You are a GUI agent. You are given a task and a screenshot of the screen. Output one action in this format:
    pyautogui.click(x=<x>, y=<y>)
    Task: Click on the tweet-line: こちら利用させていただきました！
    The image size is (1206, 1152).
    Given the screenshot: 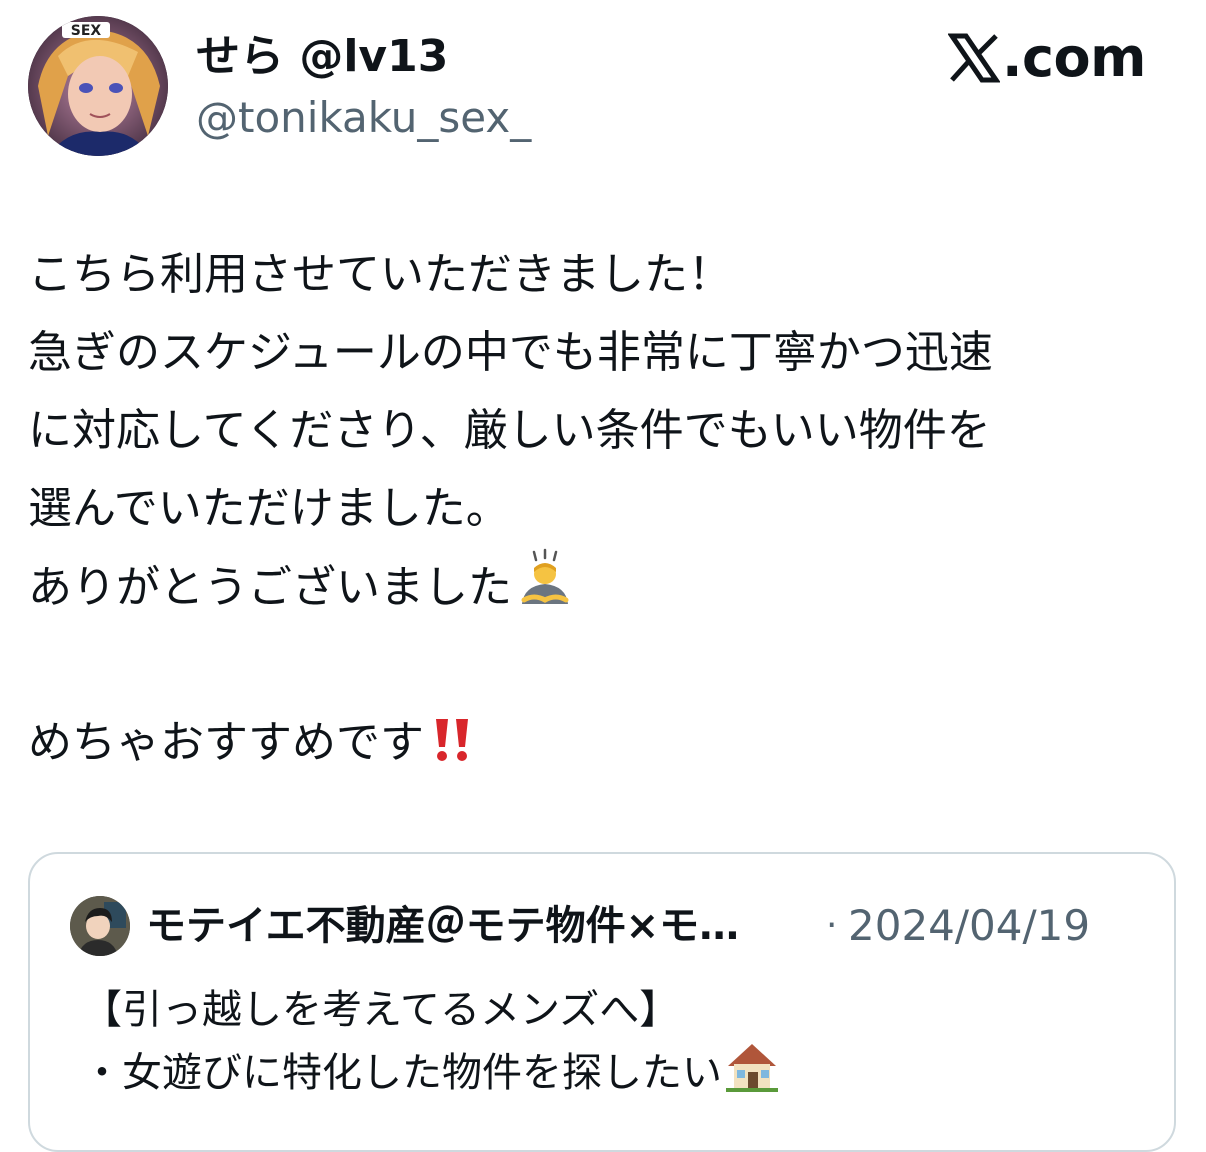 What is the action you would take?
    pyautogui.click(x=380, y=274)
    